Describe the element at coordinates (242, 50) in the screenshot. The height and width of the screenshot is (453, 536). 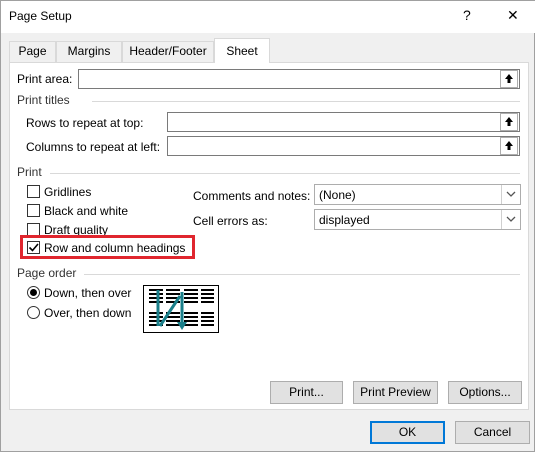
I see `tab-sheet: Sheet` at that location.